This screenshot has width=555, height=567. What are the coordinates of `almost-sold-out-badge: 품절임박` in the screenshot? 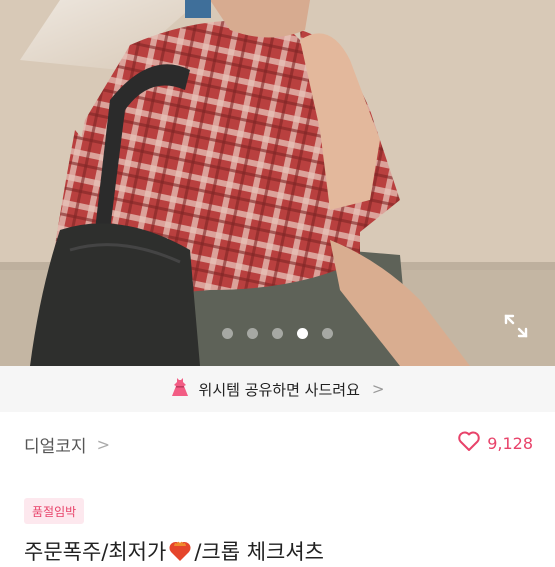 It's located at (54, 511).